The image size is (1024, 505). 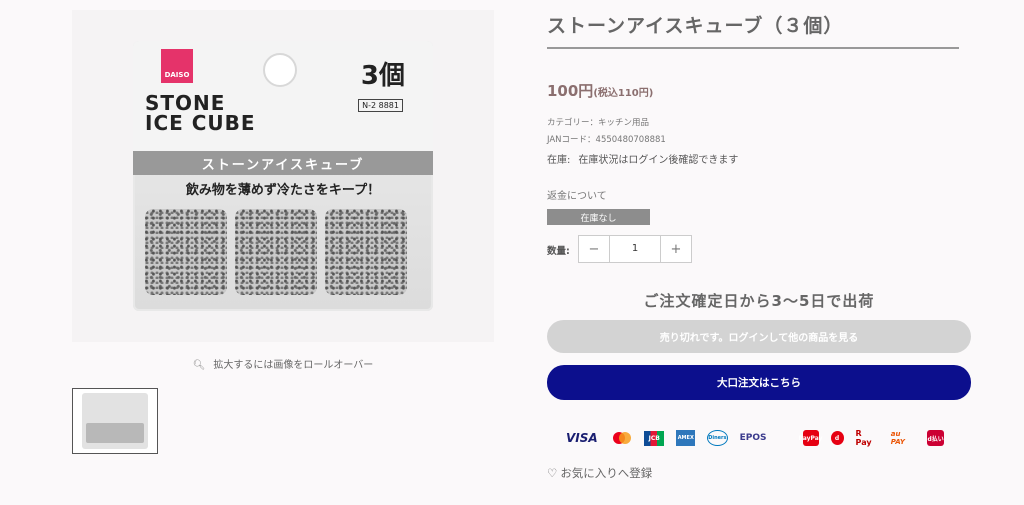 I want to click on dbarai-icon: d払い, so click(x=935, y=438).